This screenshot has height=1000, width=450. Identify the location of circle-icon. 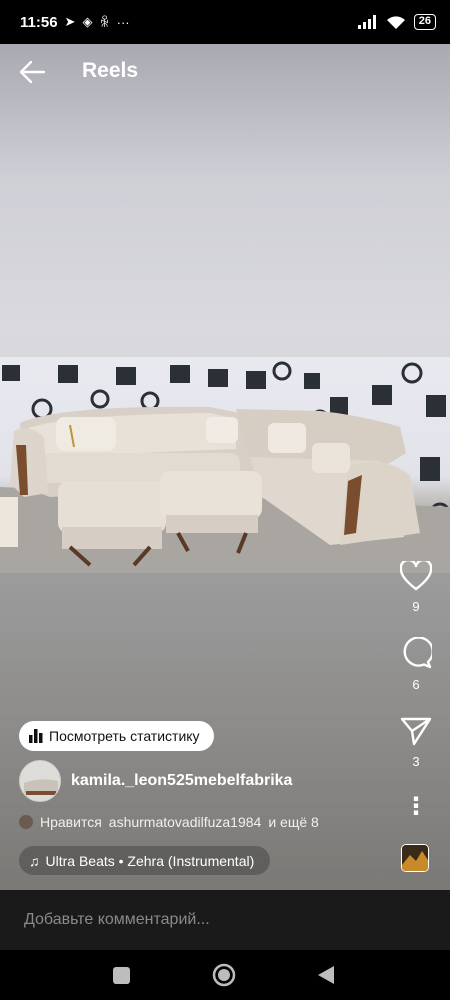
(224, 975).